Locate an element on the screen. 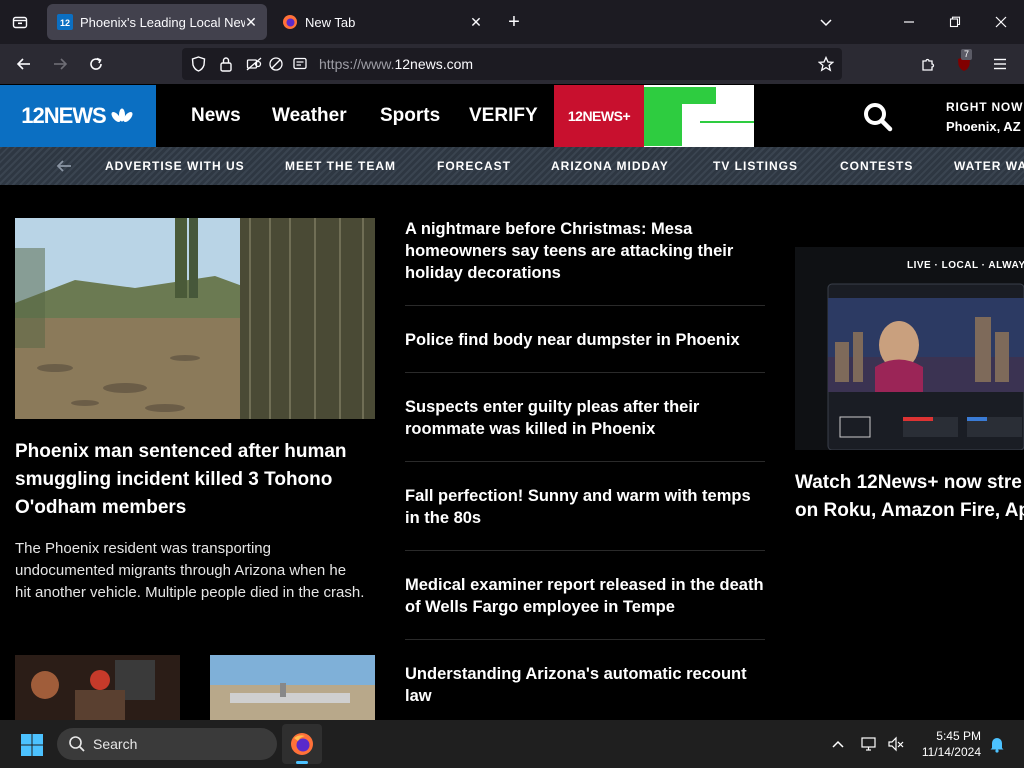 The width and height of the screenshot is (1024, 768). clock-time: 5:45 PM is located at coordinates (958, 736).